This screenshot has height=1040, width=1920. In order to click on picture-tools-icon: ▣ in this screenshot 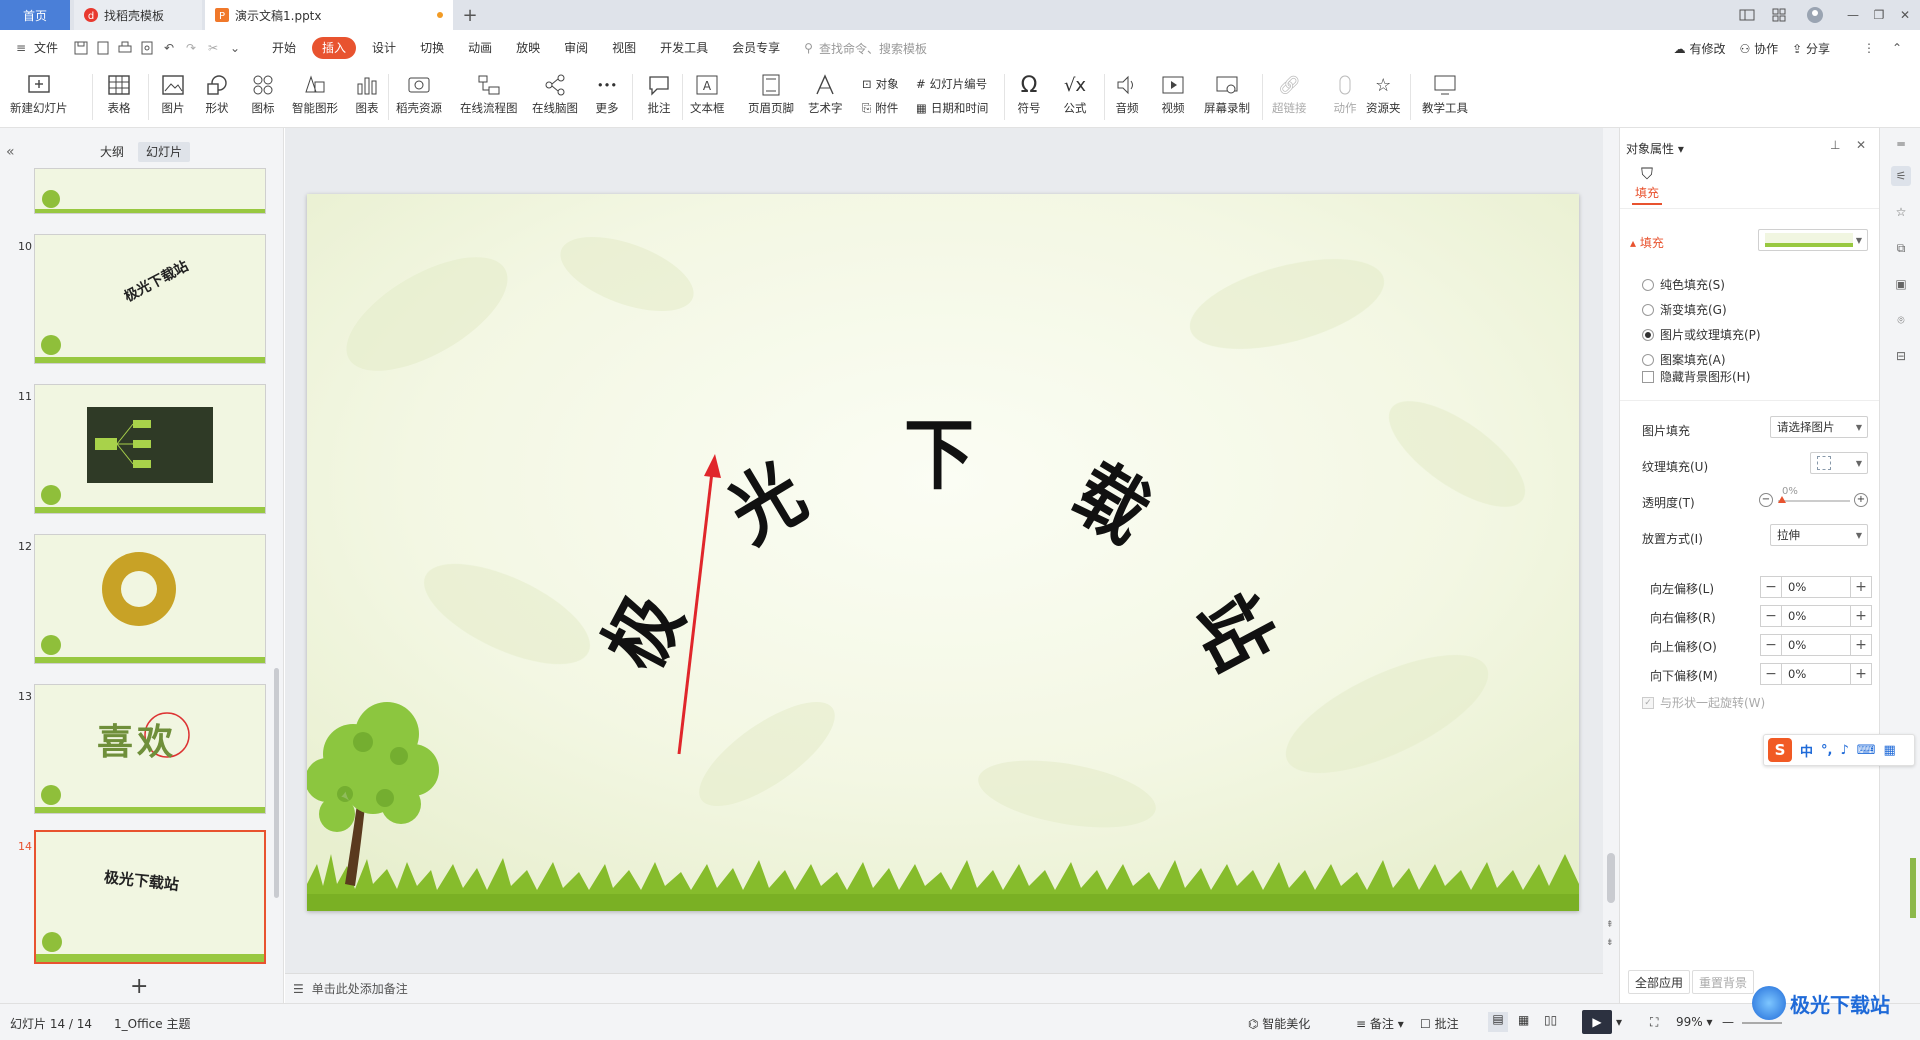, I will do `click(1901, 284)`.